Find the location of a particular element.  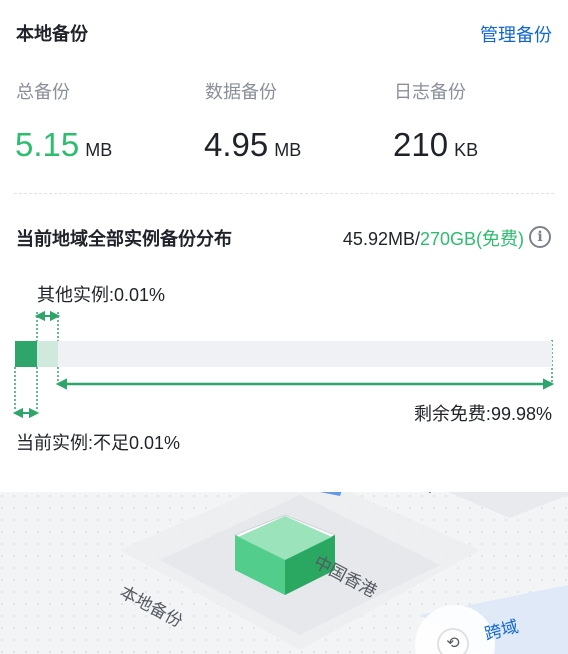

current-instance-segment is located at coordinates (26, 354).